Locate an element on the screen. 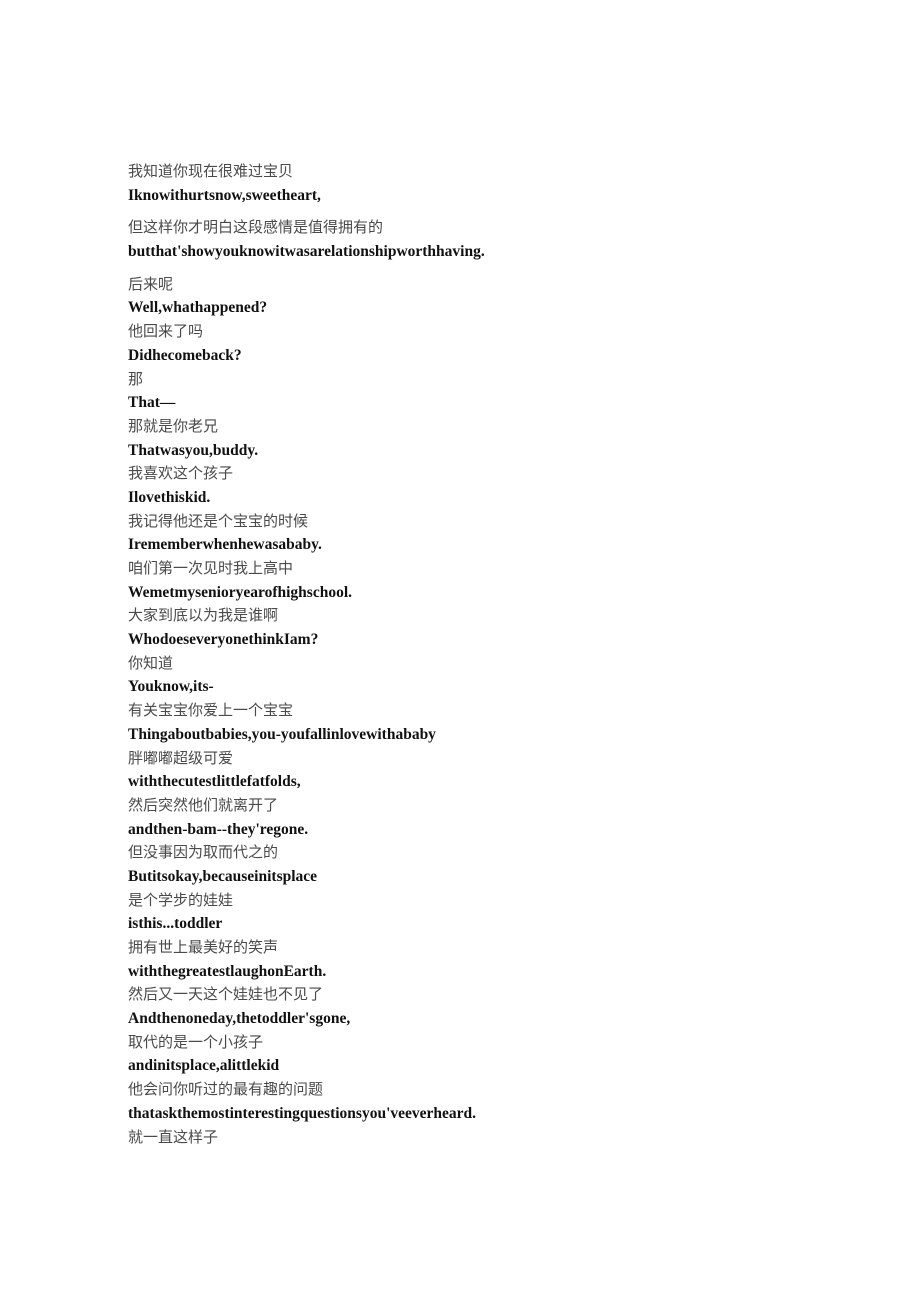 The height and width of the screenshot is (1301, 920). subtitle-line-english: andthen-bam--they'regone. is located at coordinates (218, 829).